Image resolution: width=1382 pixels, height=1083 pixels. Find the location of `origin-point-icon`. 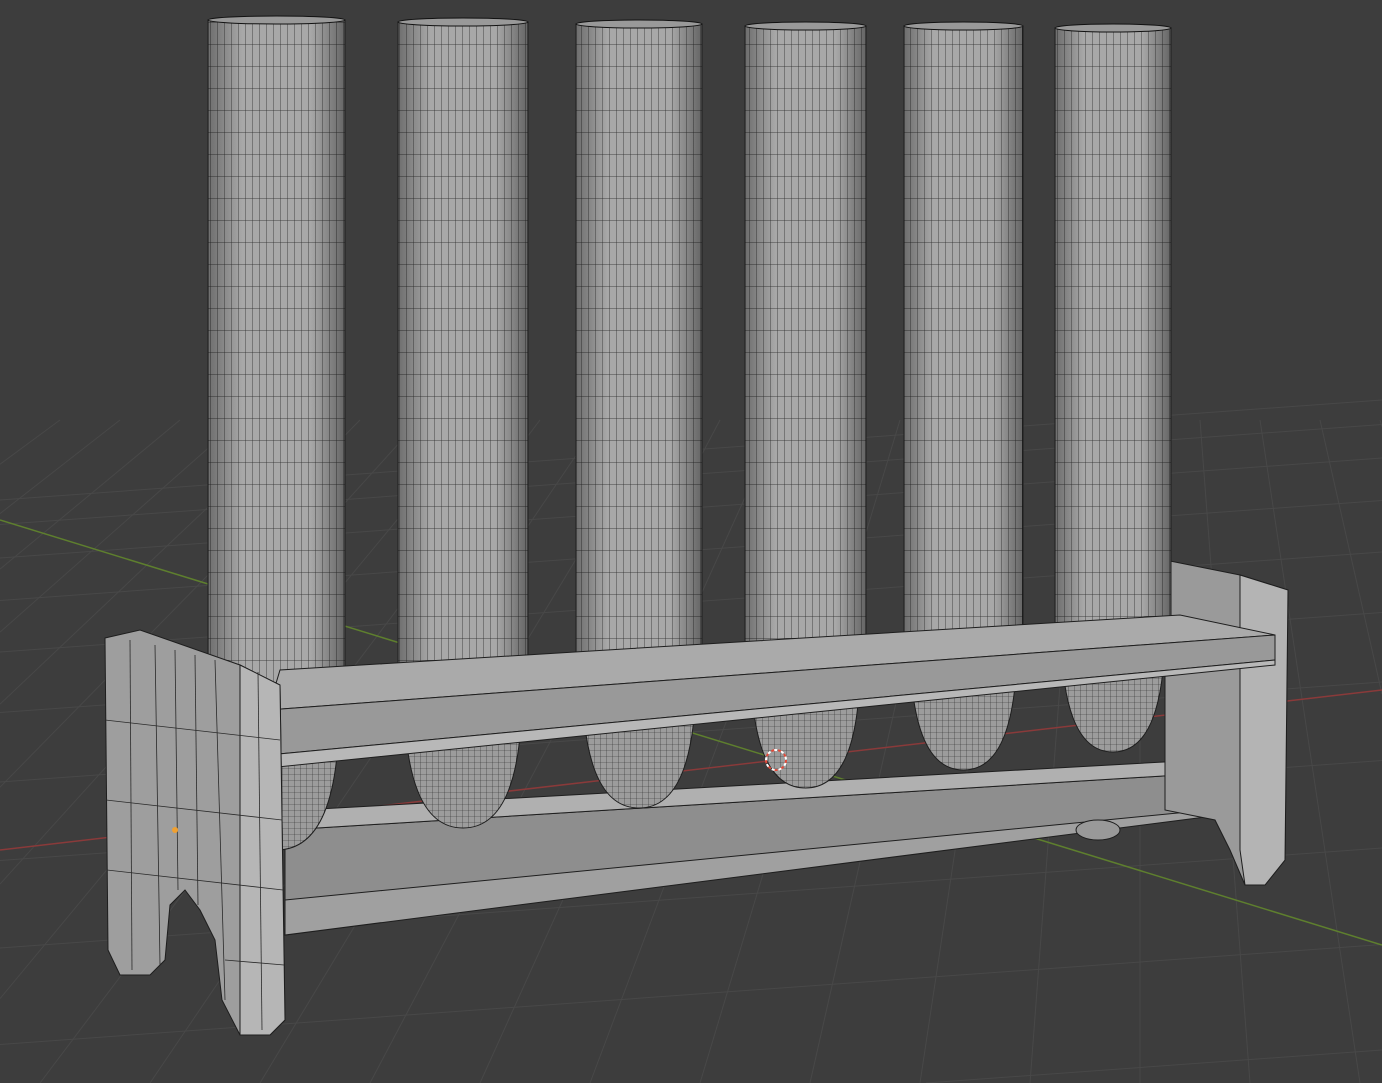

origin-point-icon is located at coordinates (175, 830).